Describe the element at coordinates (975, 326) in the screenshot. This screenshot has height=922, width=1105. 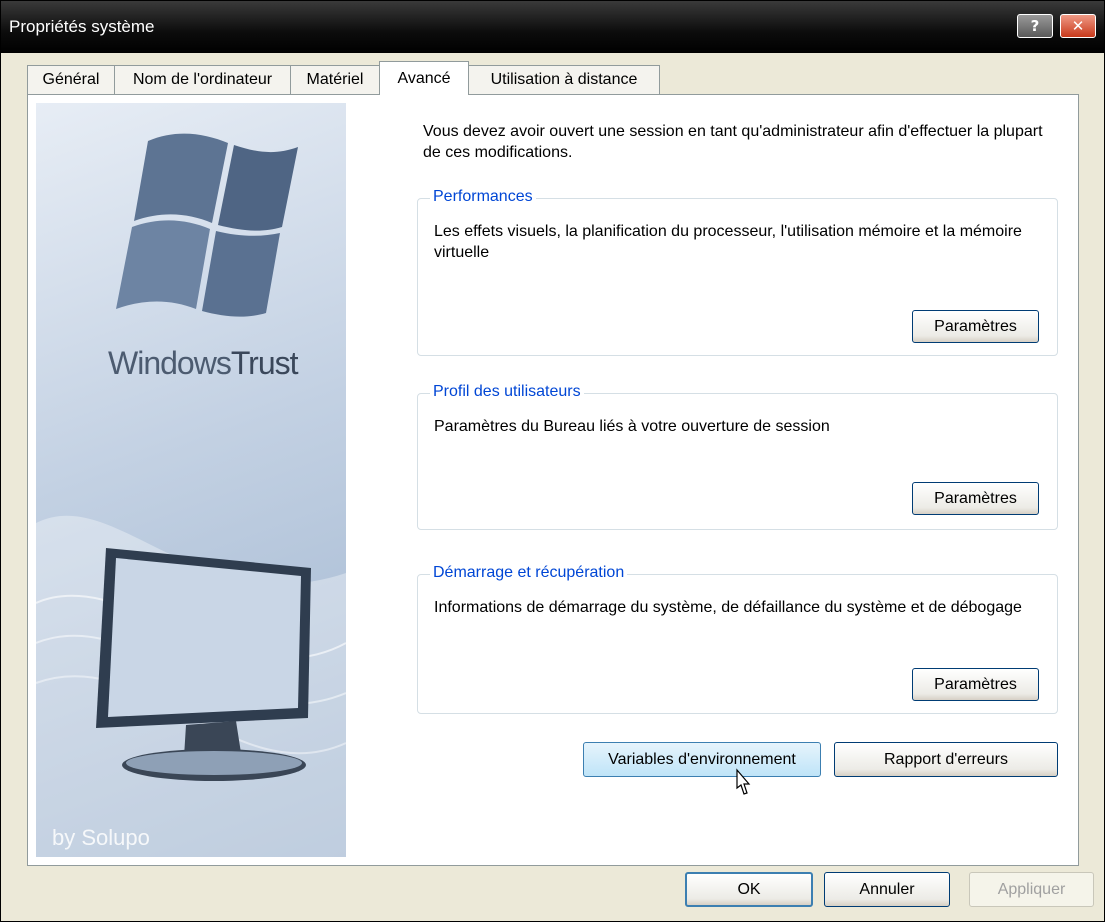
I see `performance-settings-button: Paramètres` at that location.